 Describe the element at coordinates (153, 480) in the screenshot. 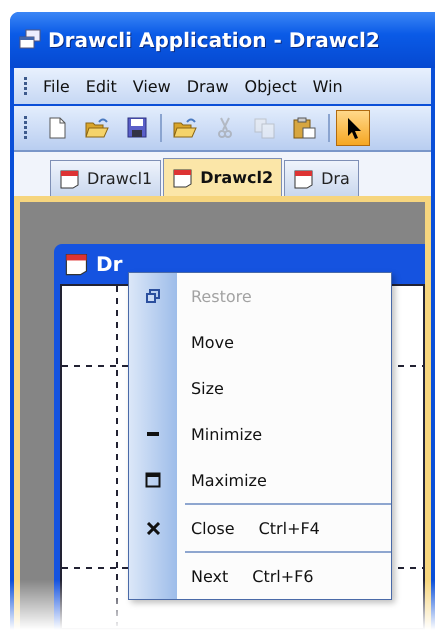

I see `maximize-icon` at that location.